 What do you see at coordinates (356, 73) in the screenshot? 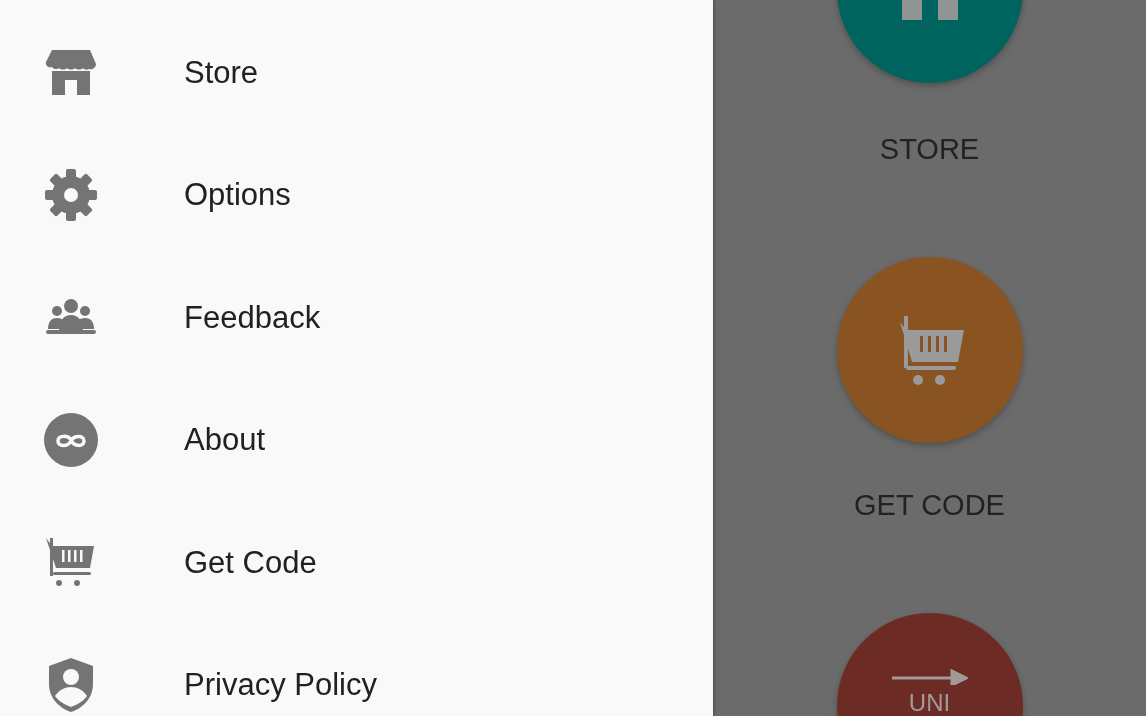
I see `menu-item: Store` at bounding box center [356, 73].